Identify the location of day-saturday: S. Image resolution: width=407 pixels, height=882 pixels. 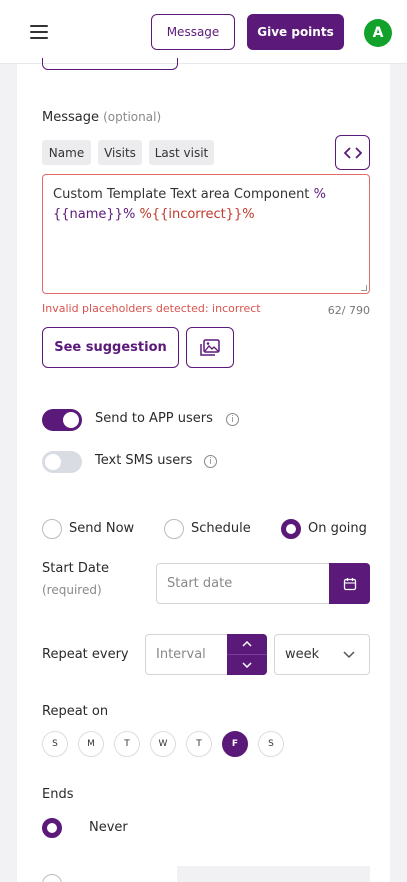
(271, 744).